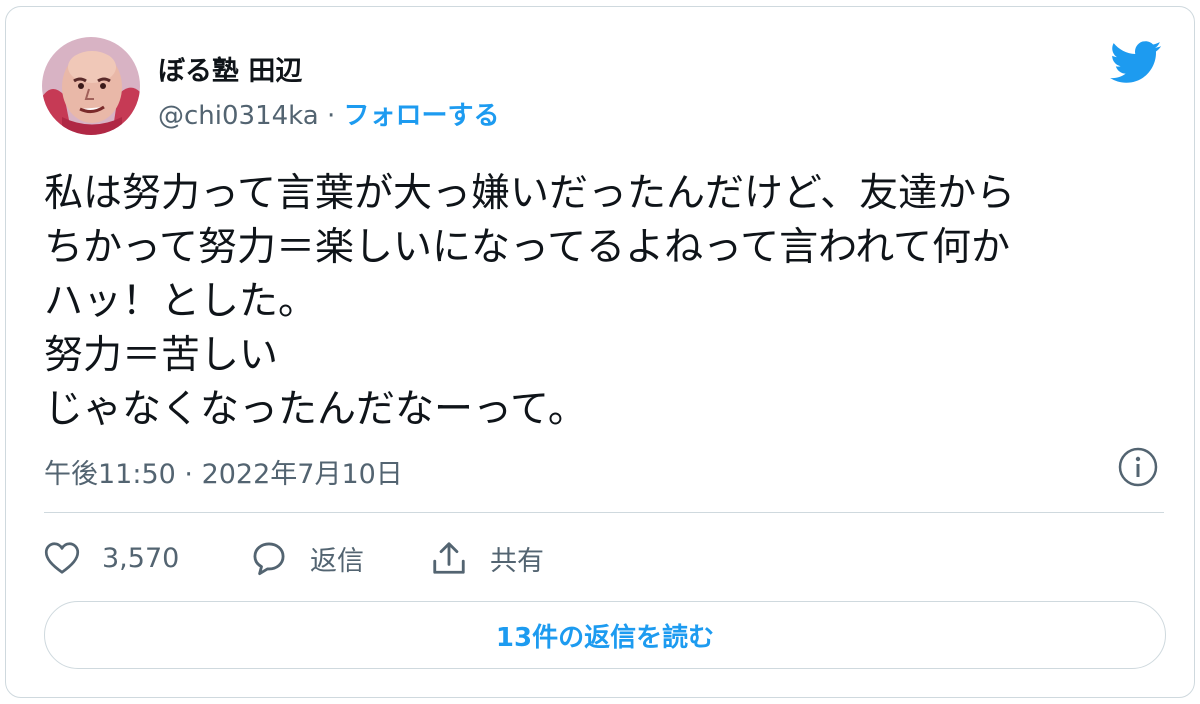 Image resolution: width=1200 pixels, height=704 pixels. I want to click on follow-link: フォローする, so click(422, 116).